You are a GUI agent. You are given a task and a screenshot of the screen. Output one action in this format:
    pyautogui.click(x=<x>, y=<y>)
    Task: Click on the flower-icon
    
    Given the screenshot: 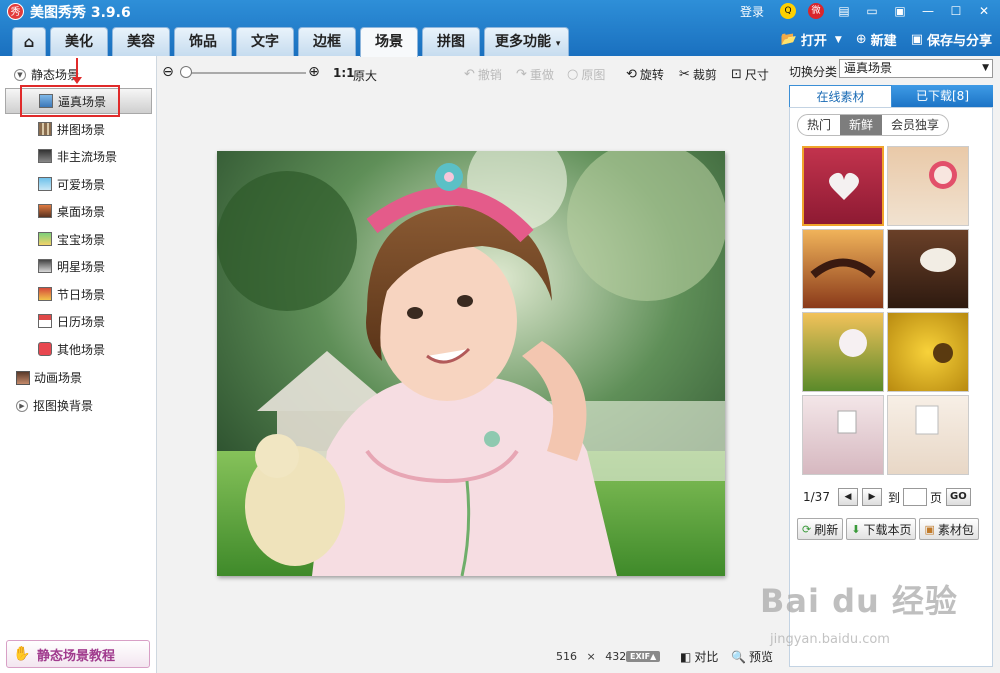 What is the action you would take?
    pyautogui.click(x=853, y=343)
    